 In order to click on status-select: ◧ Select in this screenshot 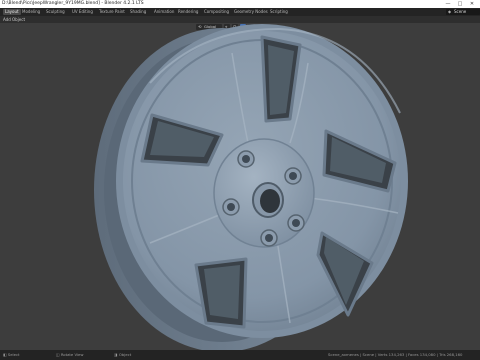, I will do `click(11, 354)`.